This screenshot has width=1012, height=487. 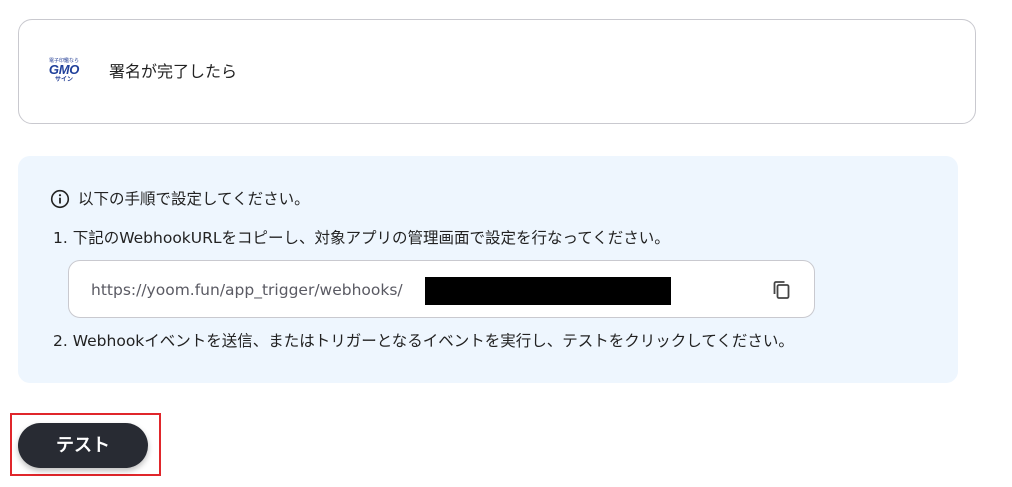 What do you see at coordinates (173, 71) in the screenshot?
I see `trigger-title: 署名が完了したら` at bounding box center [173, 71].